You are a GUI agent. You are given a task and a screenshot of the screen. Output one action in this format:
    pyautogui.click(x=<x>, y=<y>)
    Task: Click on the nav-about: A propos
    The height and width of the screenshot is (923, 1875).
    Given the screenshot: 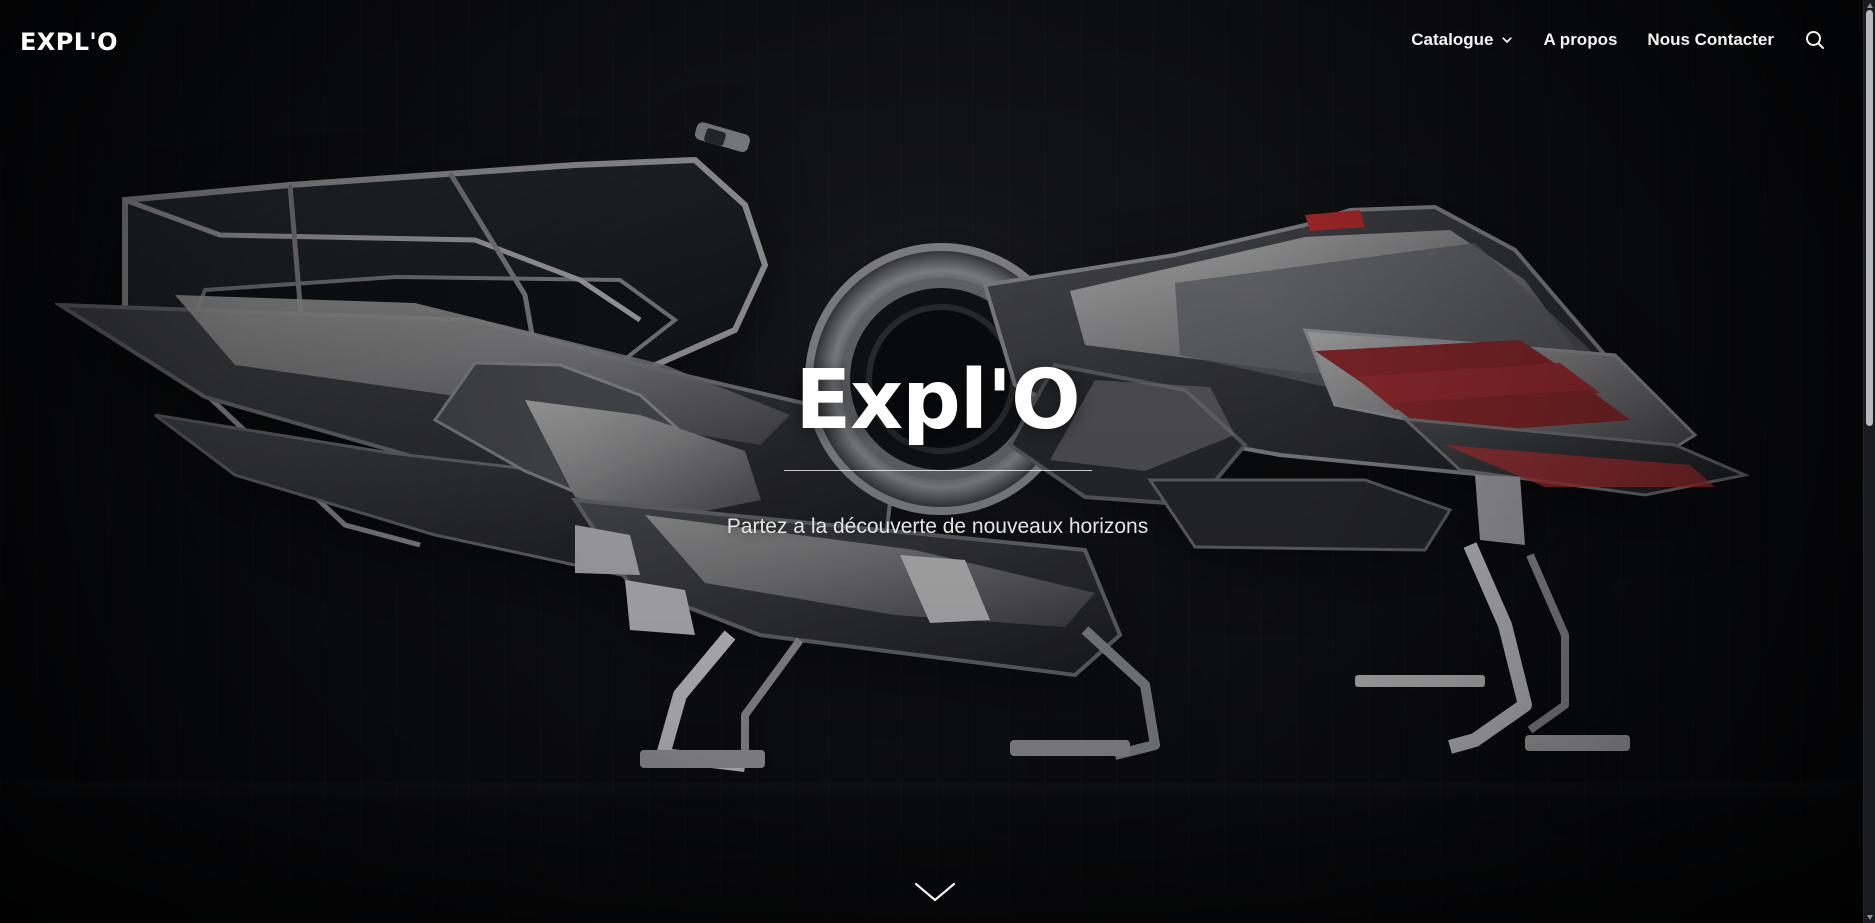 What is the action you would take?
    pyautogui.click(x=1580, y=40)
    